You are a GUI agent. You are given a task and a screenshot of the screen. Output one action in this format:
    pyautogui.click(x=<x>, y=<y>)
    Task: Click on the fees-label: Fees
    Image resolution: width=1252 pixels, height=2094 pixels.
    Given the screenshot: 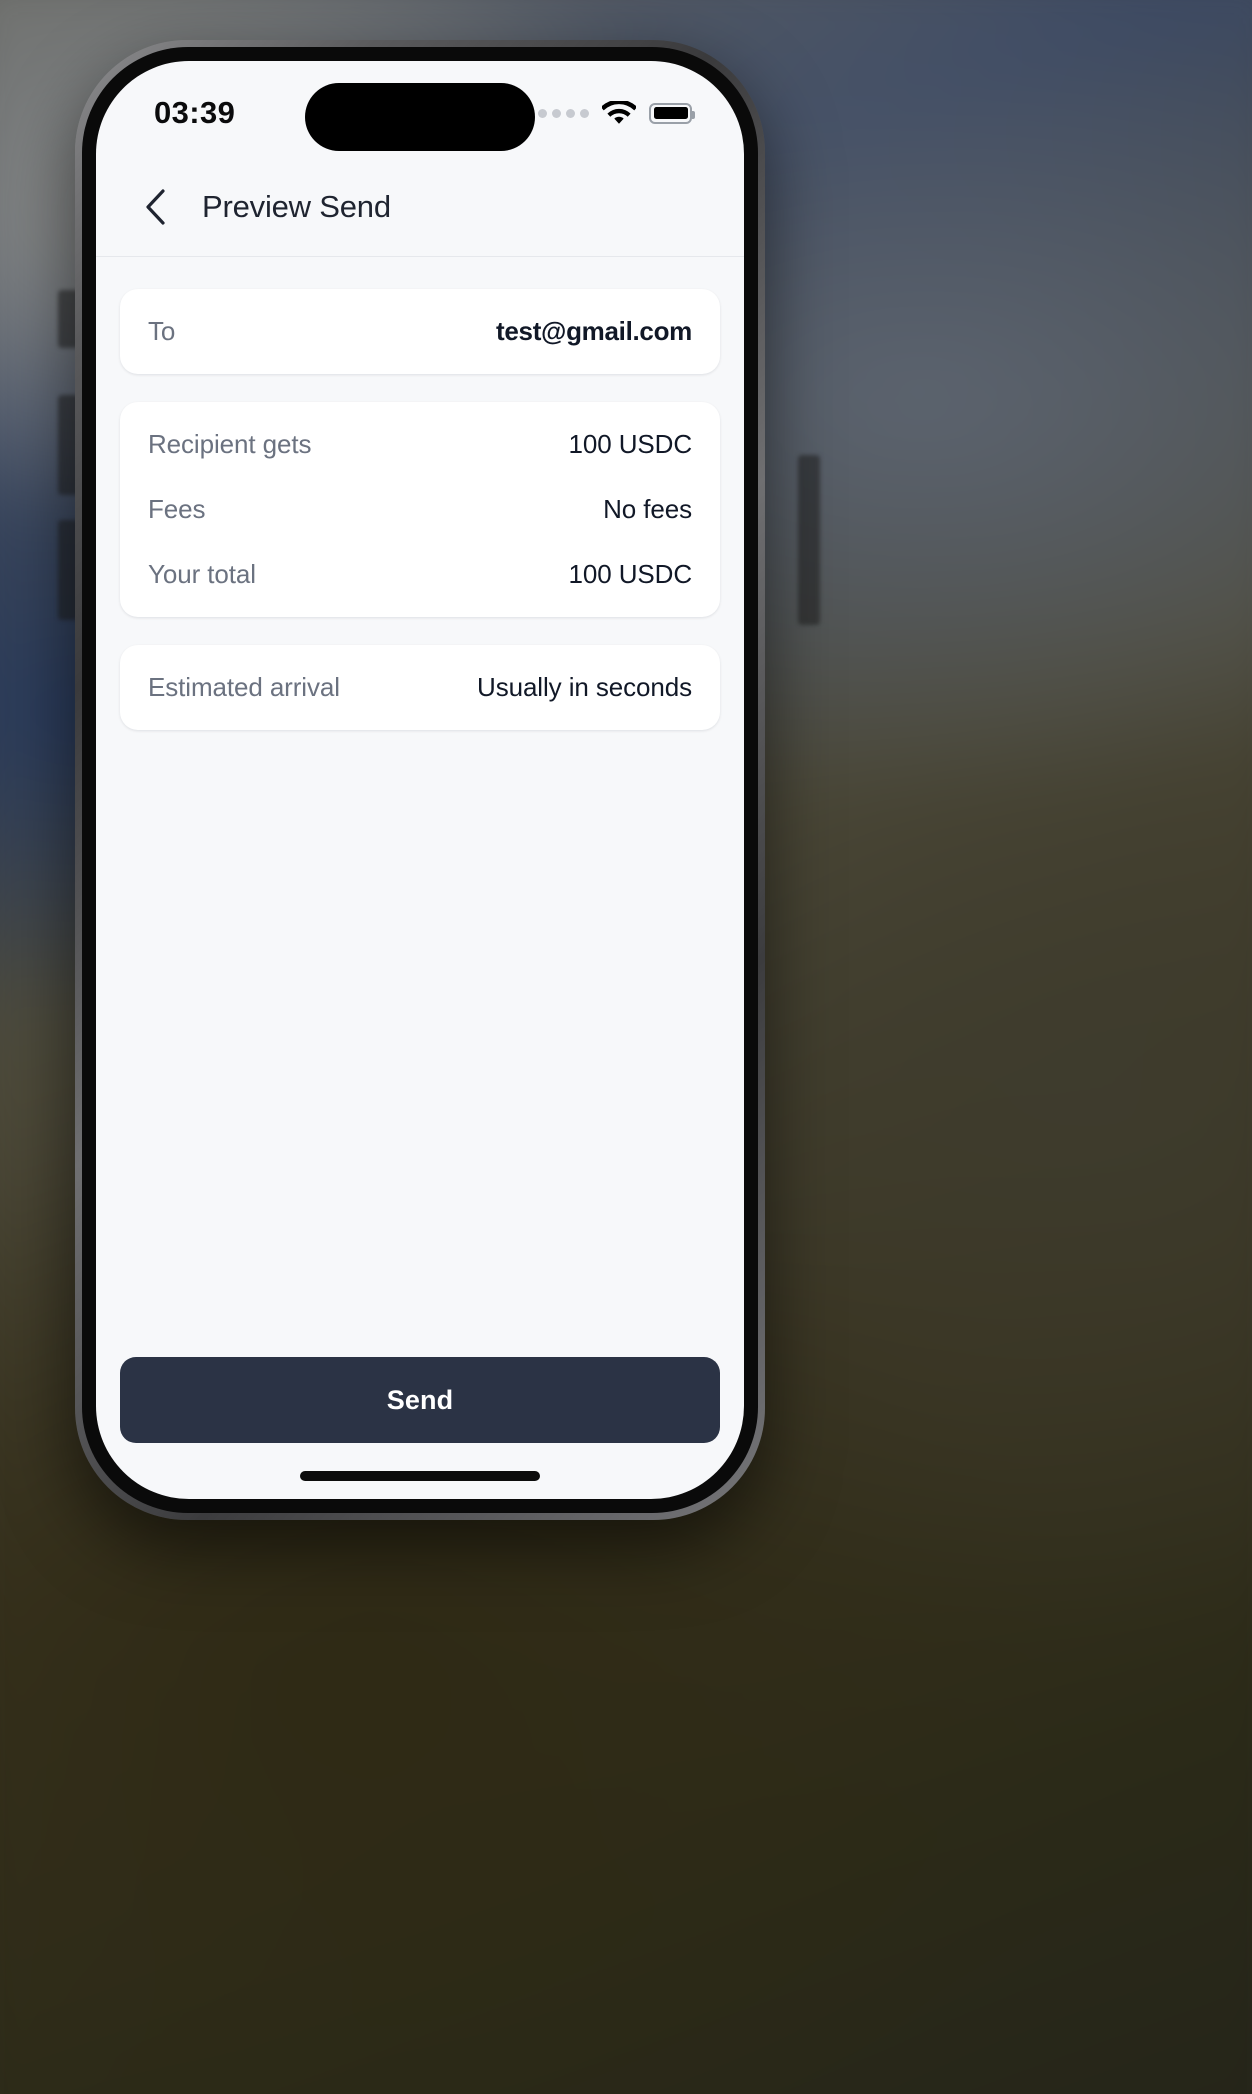 What is the action you would take?
    pyautogui.click(x=177, y=509)
    